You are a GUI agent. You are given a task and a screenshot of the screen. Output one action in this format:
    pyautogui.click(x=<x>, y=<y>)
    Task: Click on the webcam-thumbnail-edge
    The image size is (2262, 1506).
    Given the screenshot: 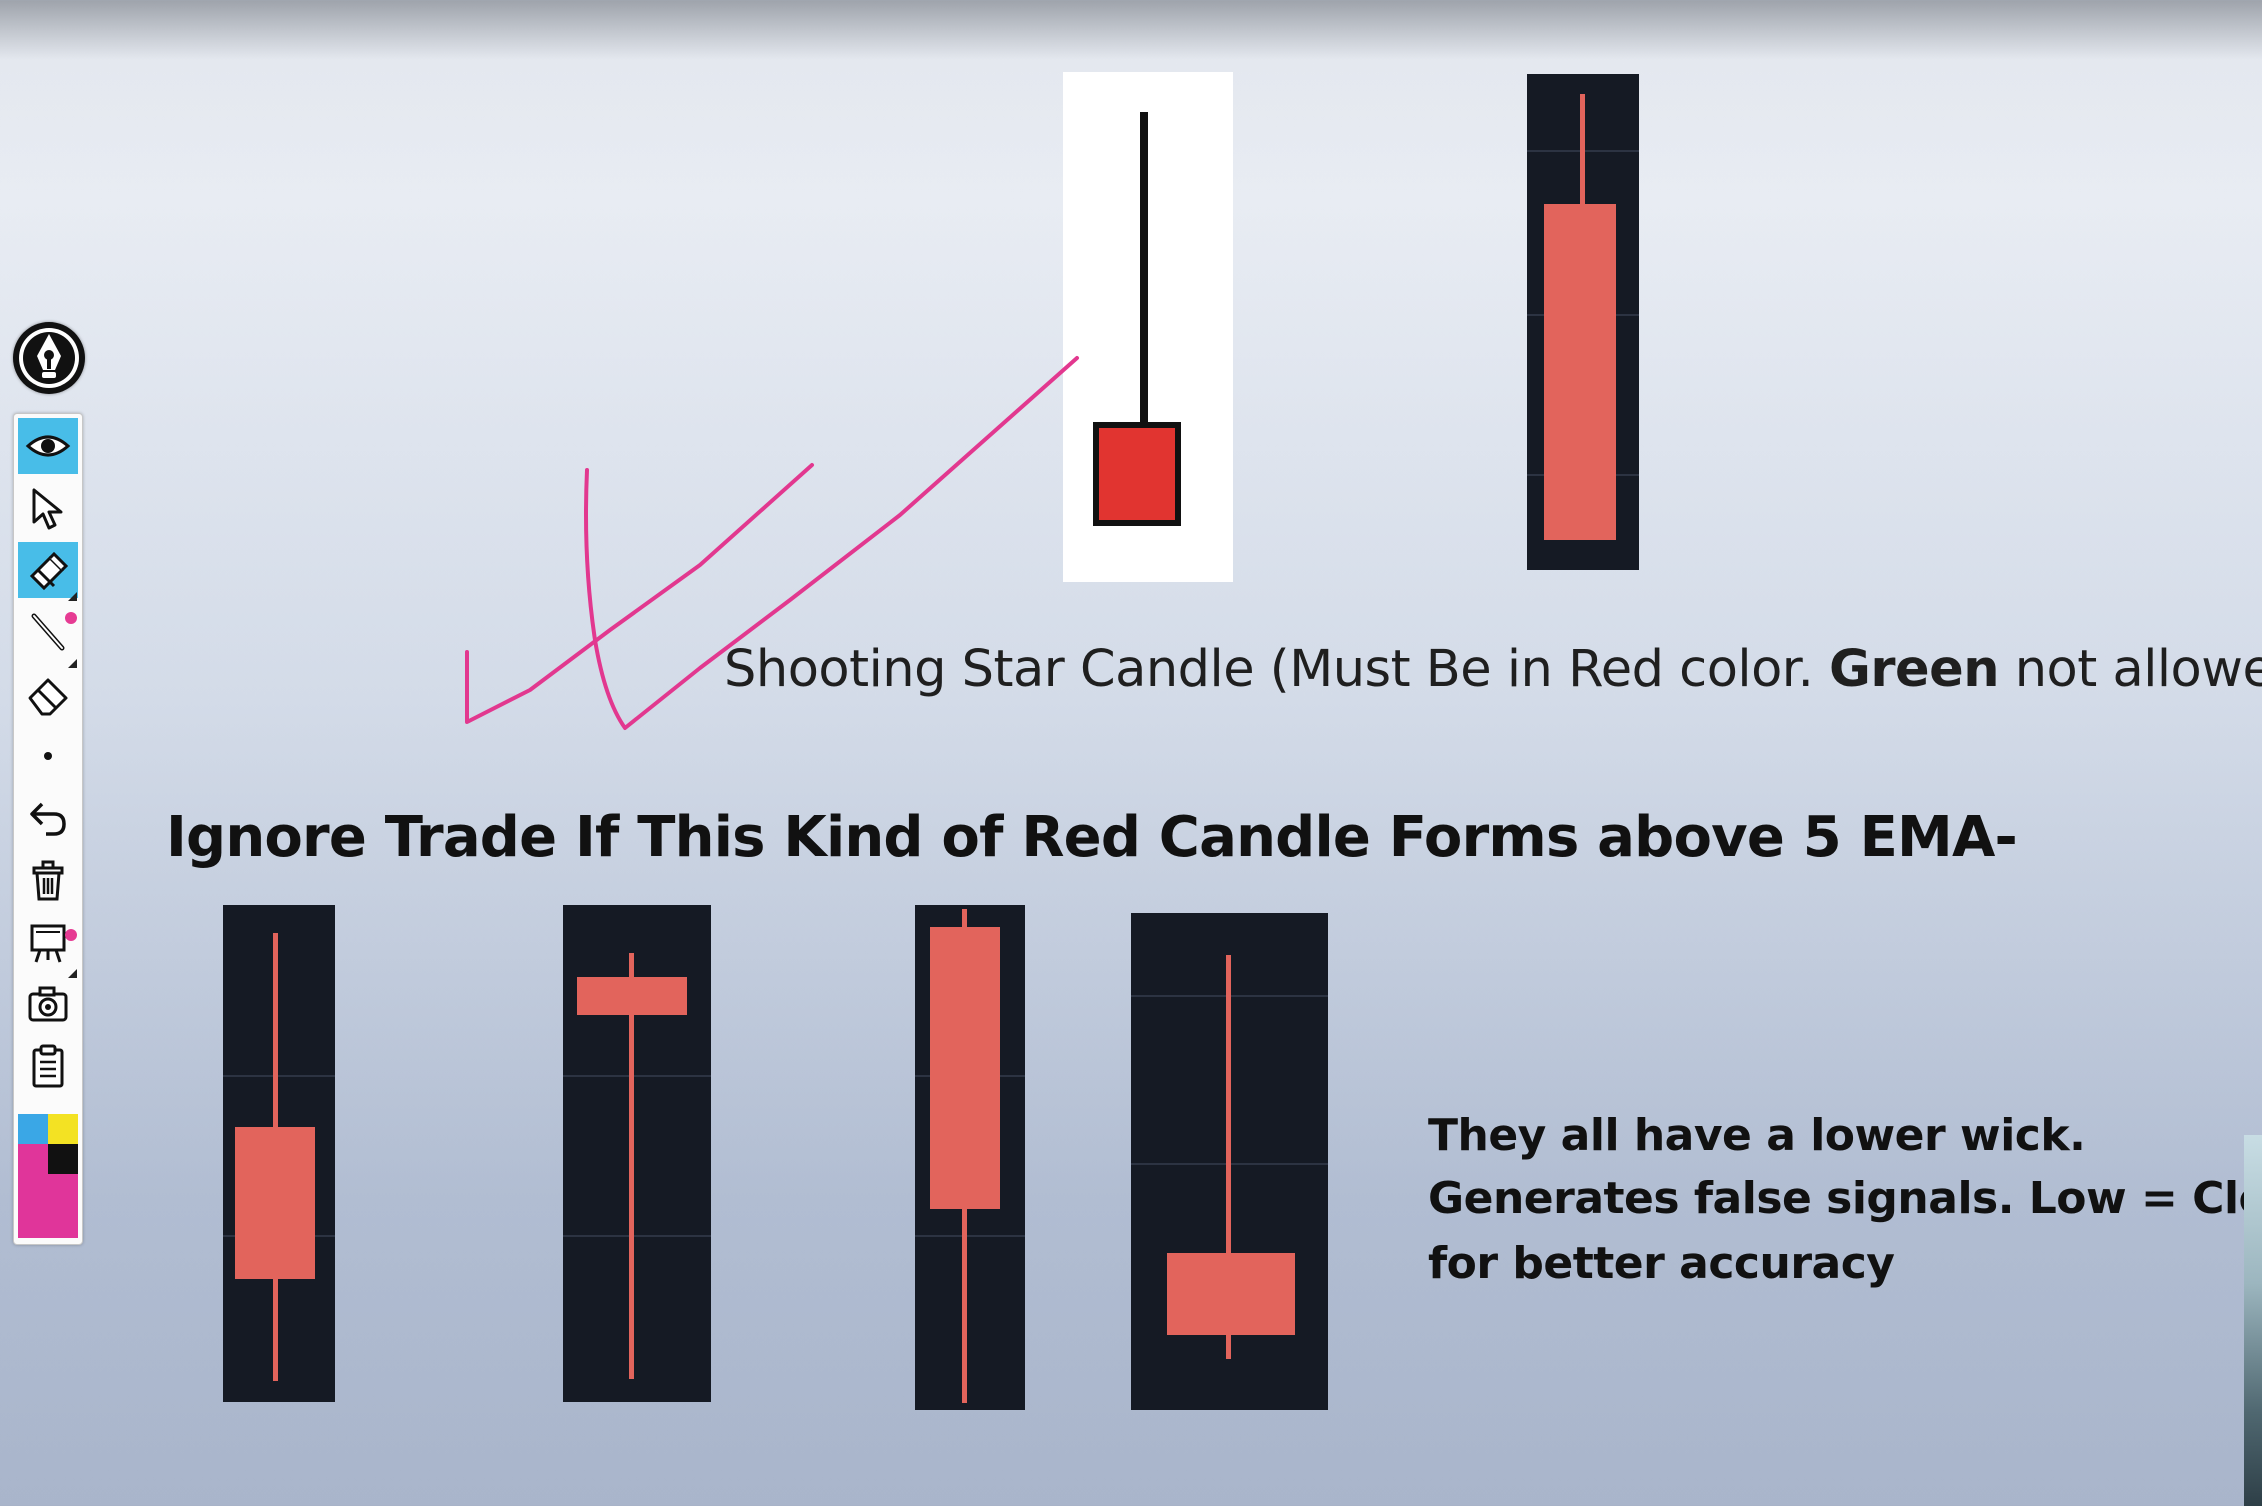 What is the action you would take?
    pyautogui.click(x=2253, y=1320)
    